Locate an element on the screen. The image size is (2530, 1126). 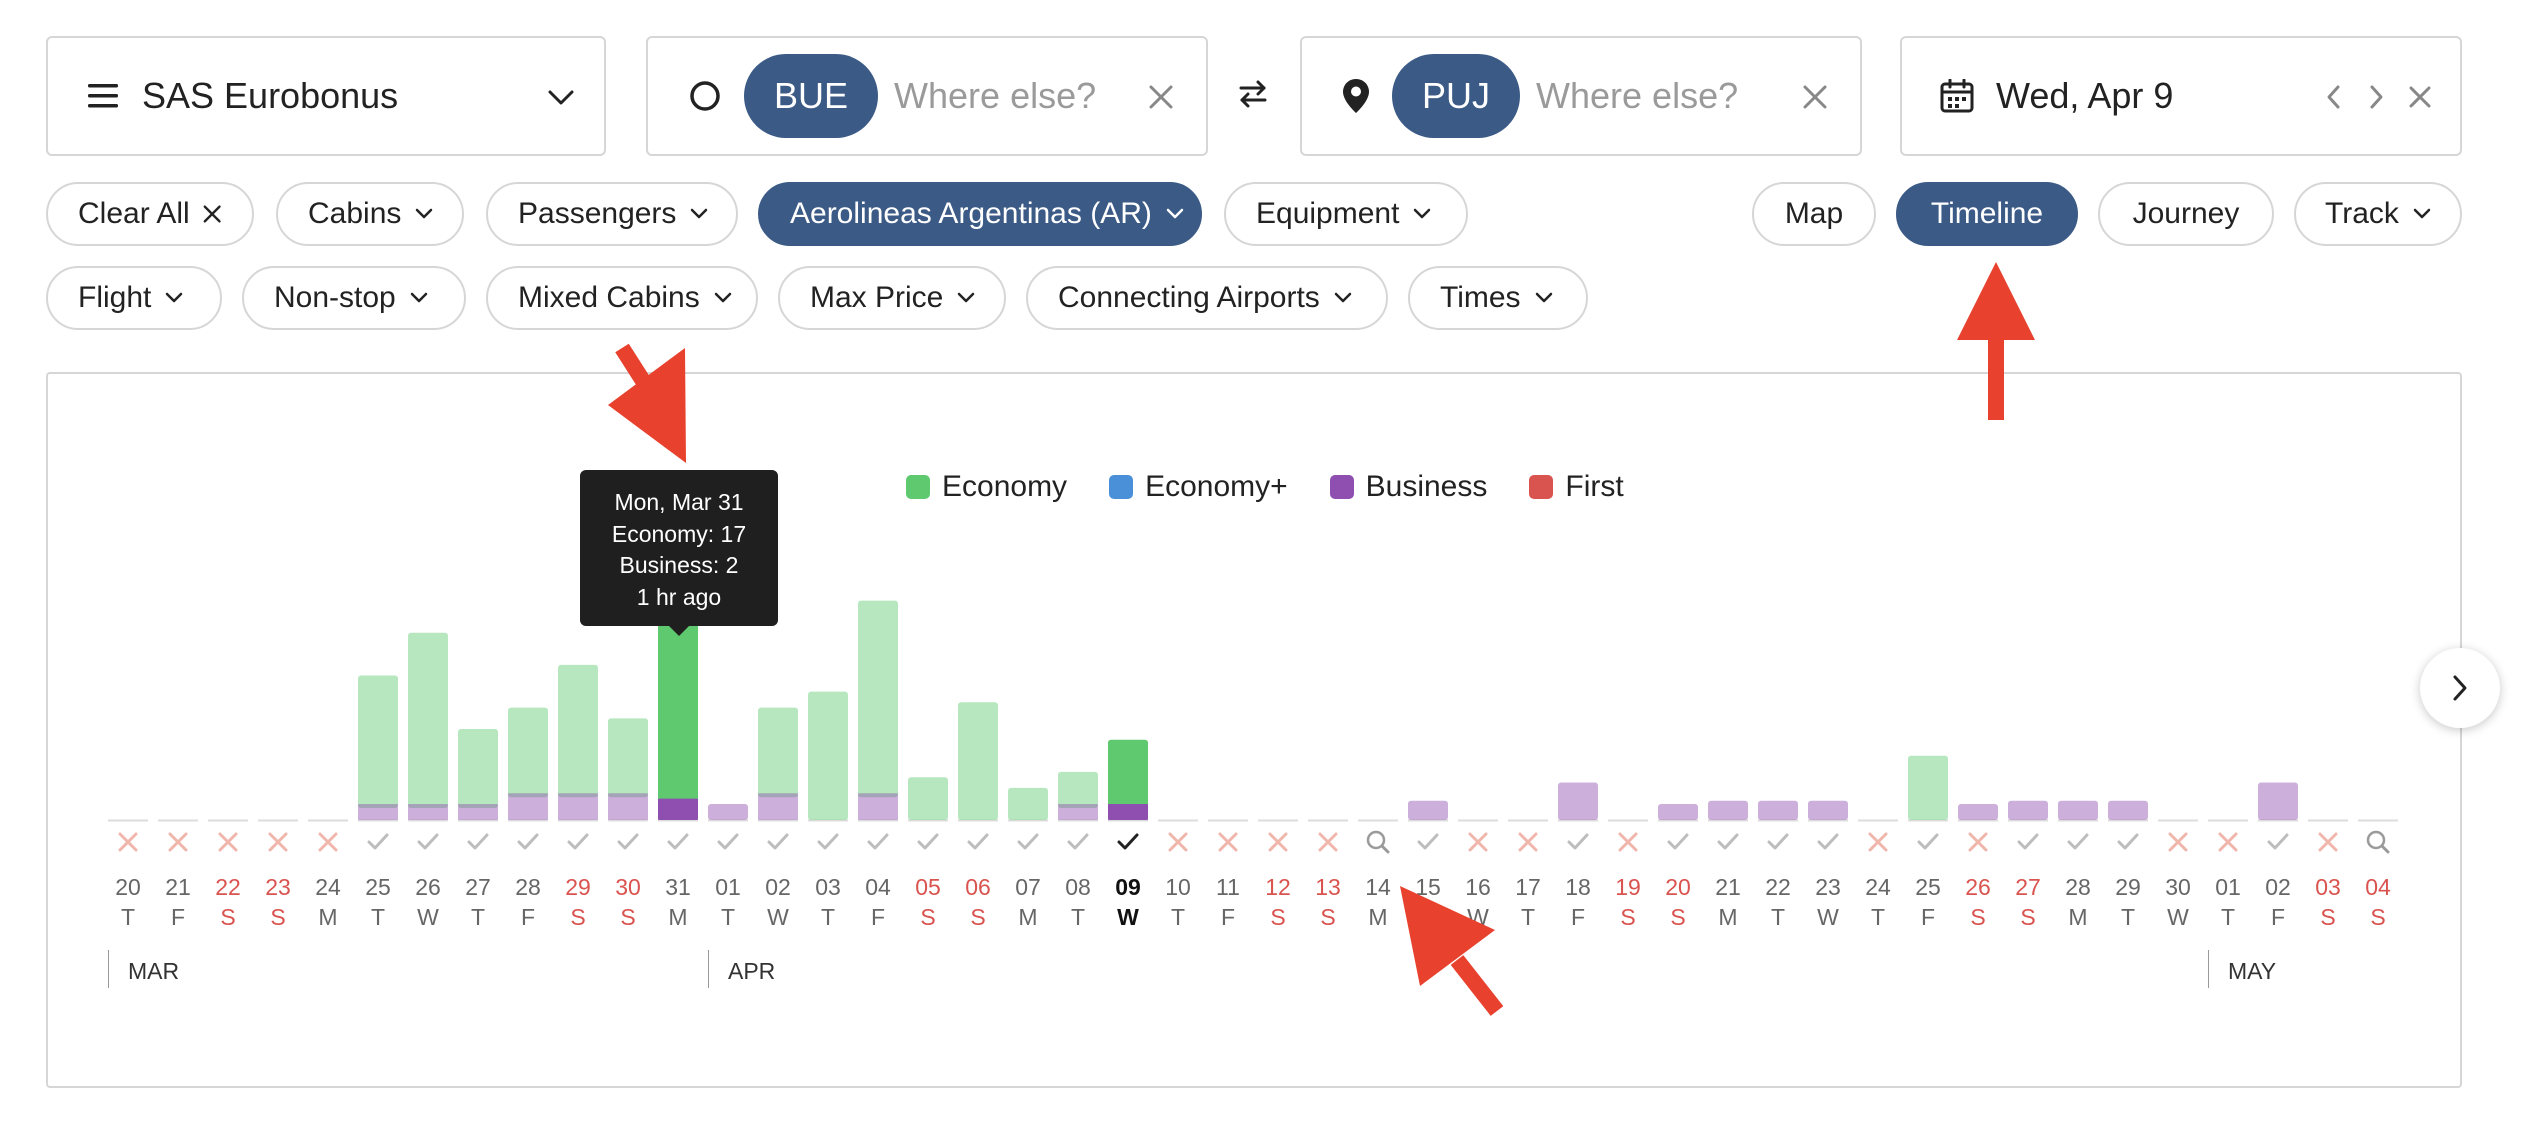
legend-item-economy-plus: Economy+ is located at coordinates (1198, 487).